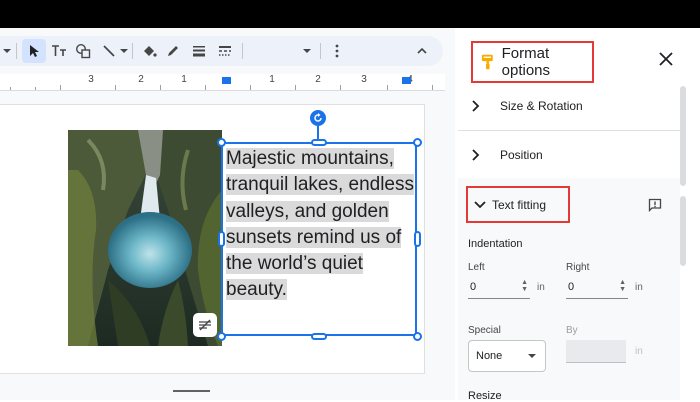 This screenshot has height=402, width=700. I want to click on resize-handle-left, so click(221, 239).